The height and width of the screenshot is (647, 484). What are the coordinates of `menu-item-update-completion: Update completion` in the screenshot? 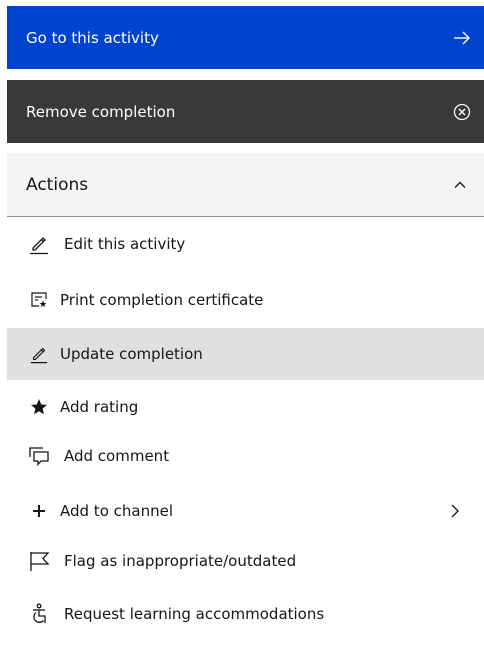 It's located at (245, 354).